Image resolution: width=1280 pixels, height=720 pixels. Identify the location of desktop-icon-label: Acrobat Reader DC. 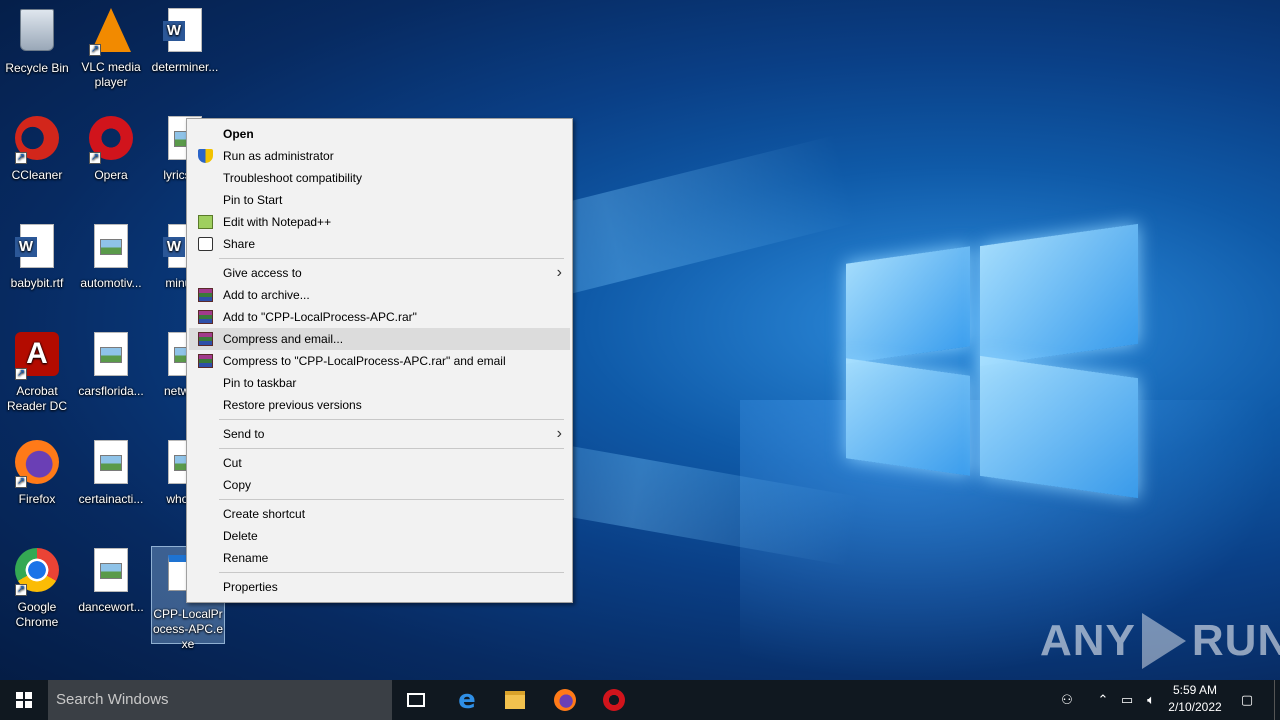
(37, 398).